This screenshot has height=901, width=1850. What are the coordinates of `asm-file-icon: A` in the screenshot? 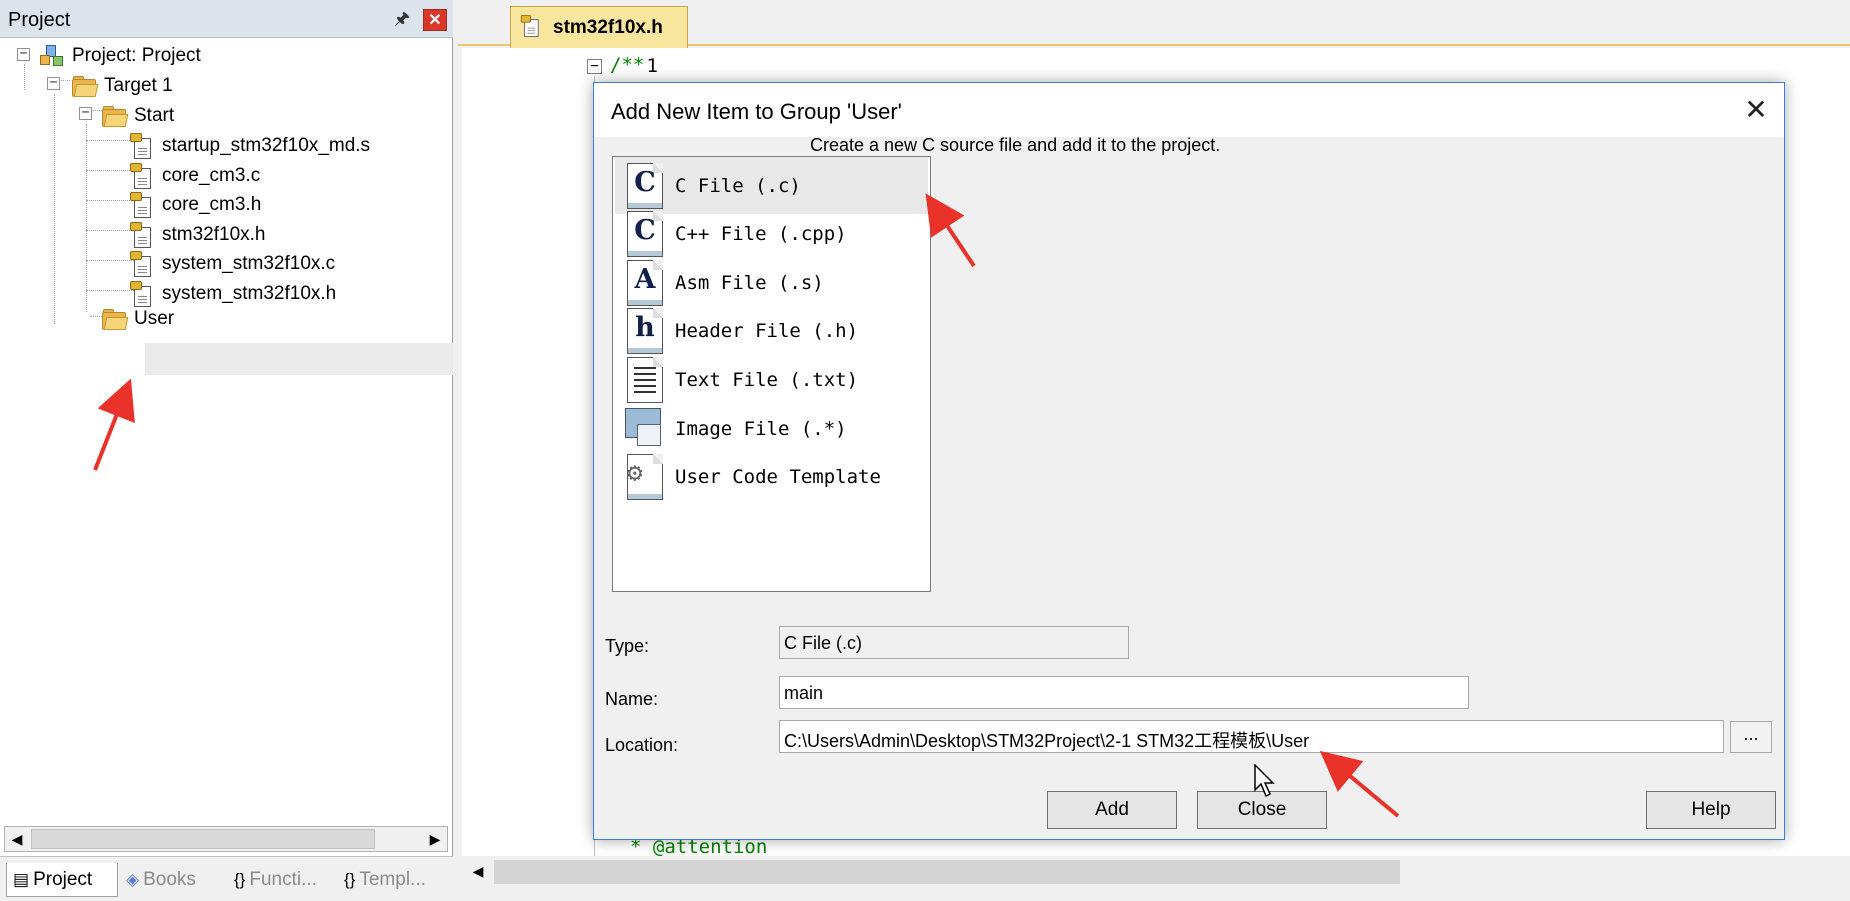 It's located at (645, 283).